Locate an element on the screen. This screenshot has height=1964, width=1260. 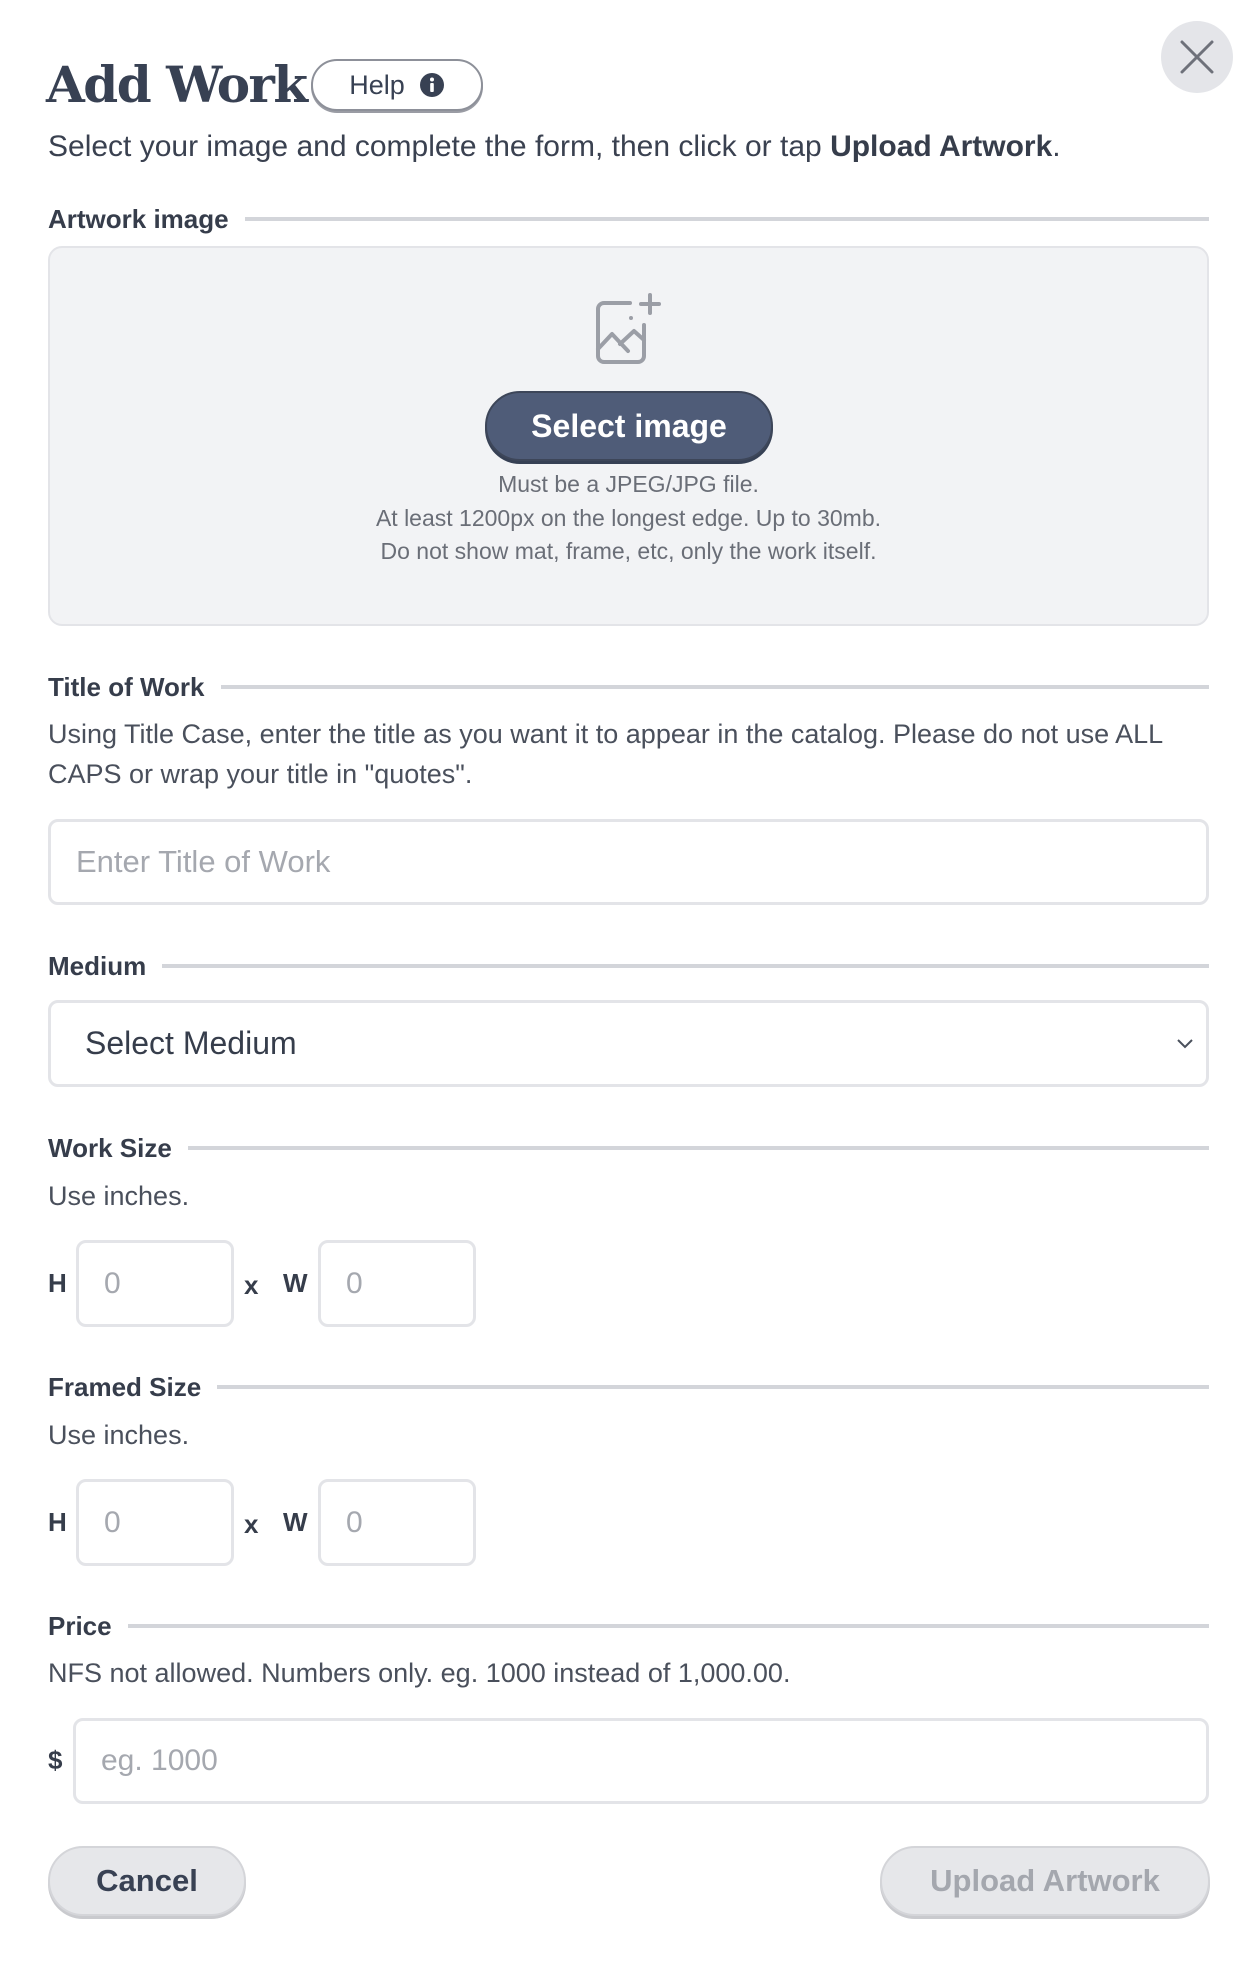
medium-section-header: Medium is located at coordinates (628, 966).